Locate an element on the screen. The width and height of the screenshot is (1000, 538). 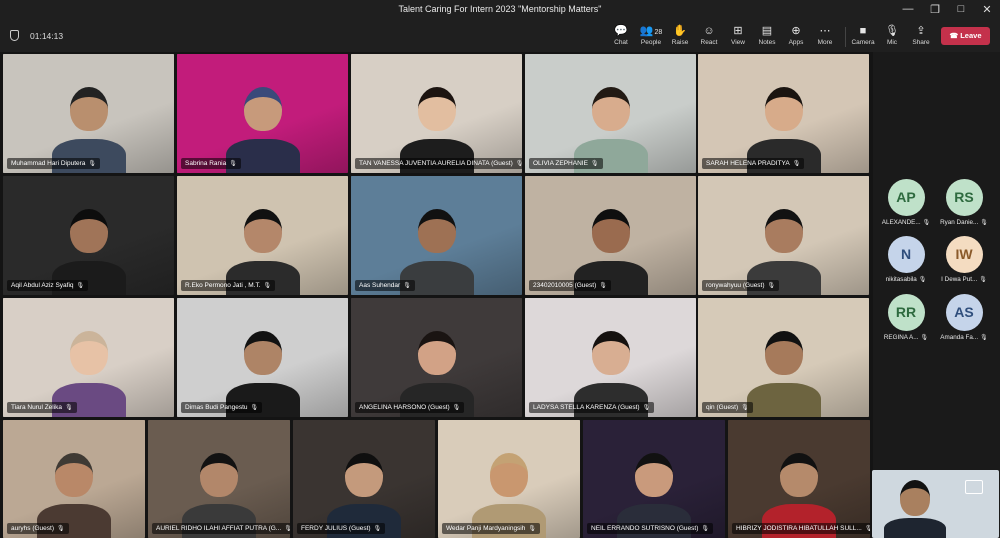
participant-nameplate: AURIEL RIDHO ILAHI AFFIAT PUTRA (G... 🎙 is located at coordinates (221, 528).